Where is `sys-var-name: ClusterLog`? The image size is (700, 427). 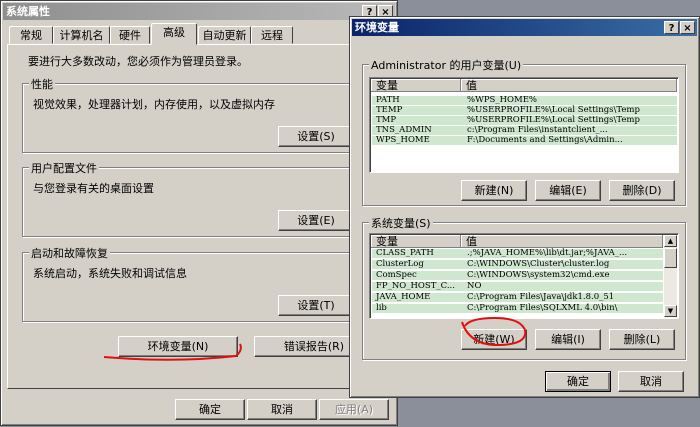
sys-var-name: ClusterLog is located at coordinates (400, 264).